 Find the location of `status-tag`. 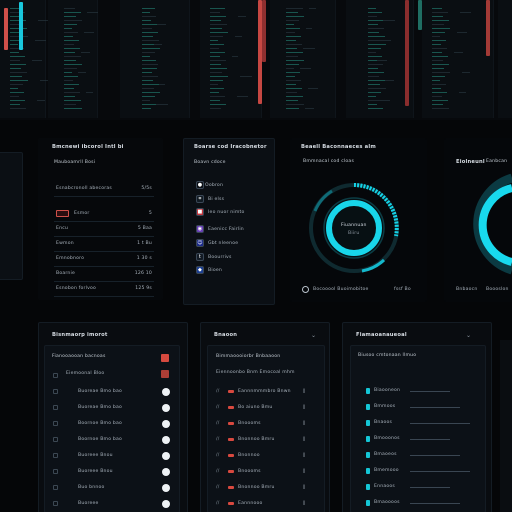

status-tag is located at coordinates (231, 391).